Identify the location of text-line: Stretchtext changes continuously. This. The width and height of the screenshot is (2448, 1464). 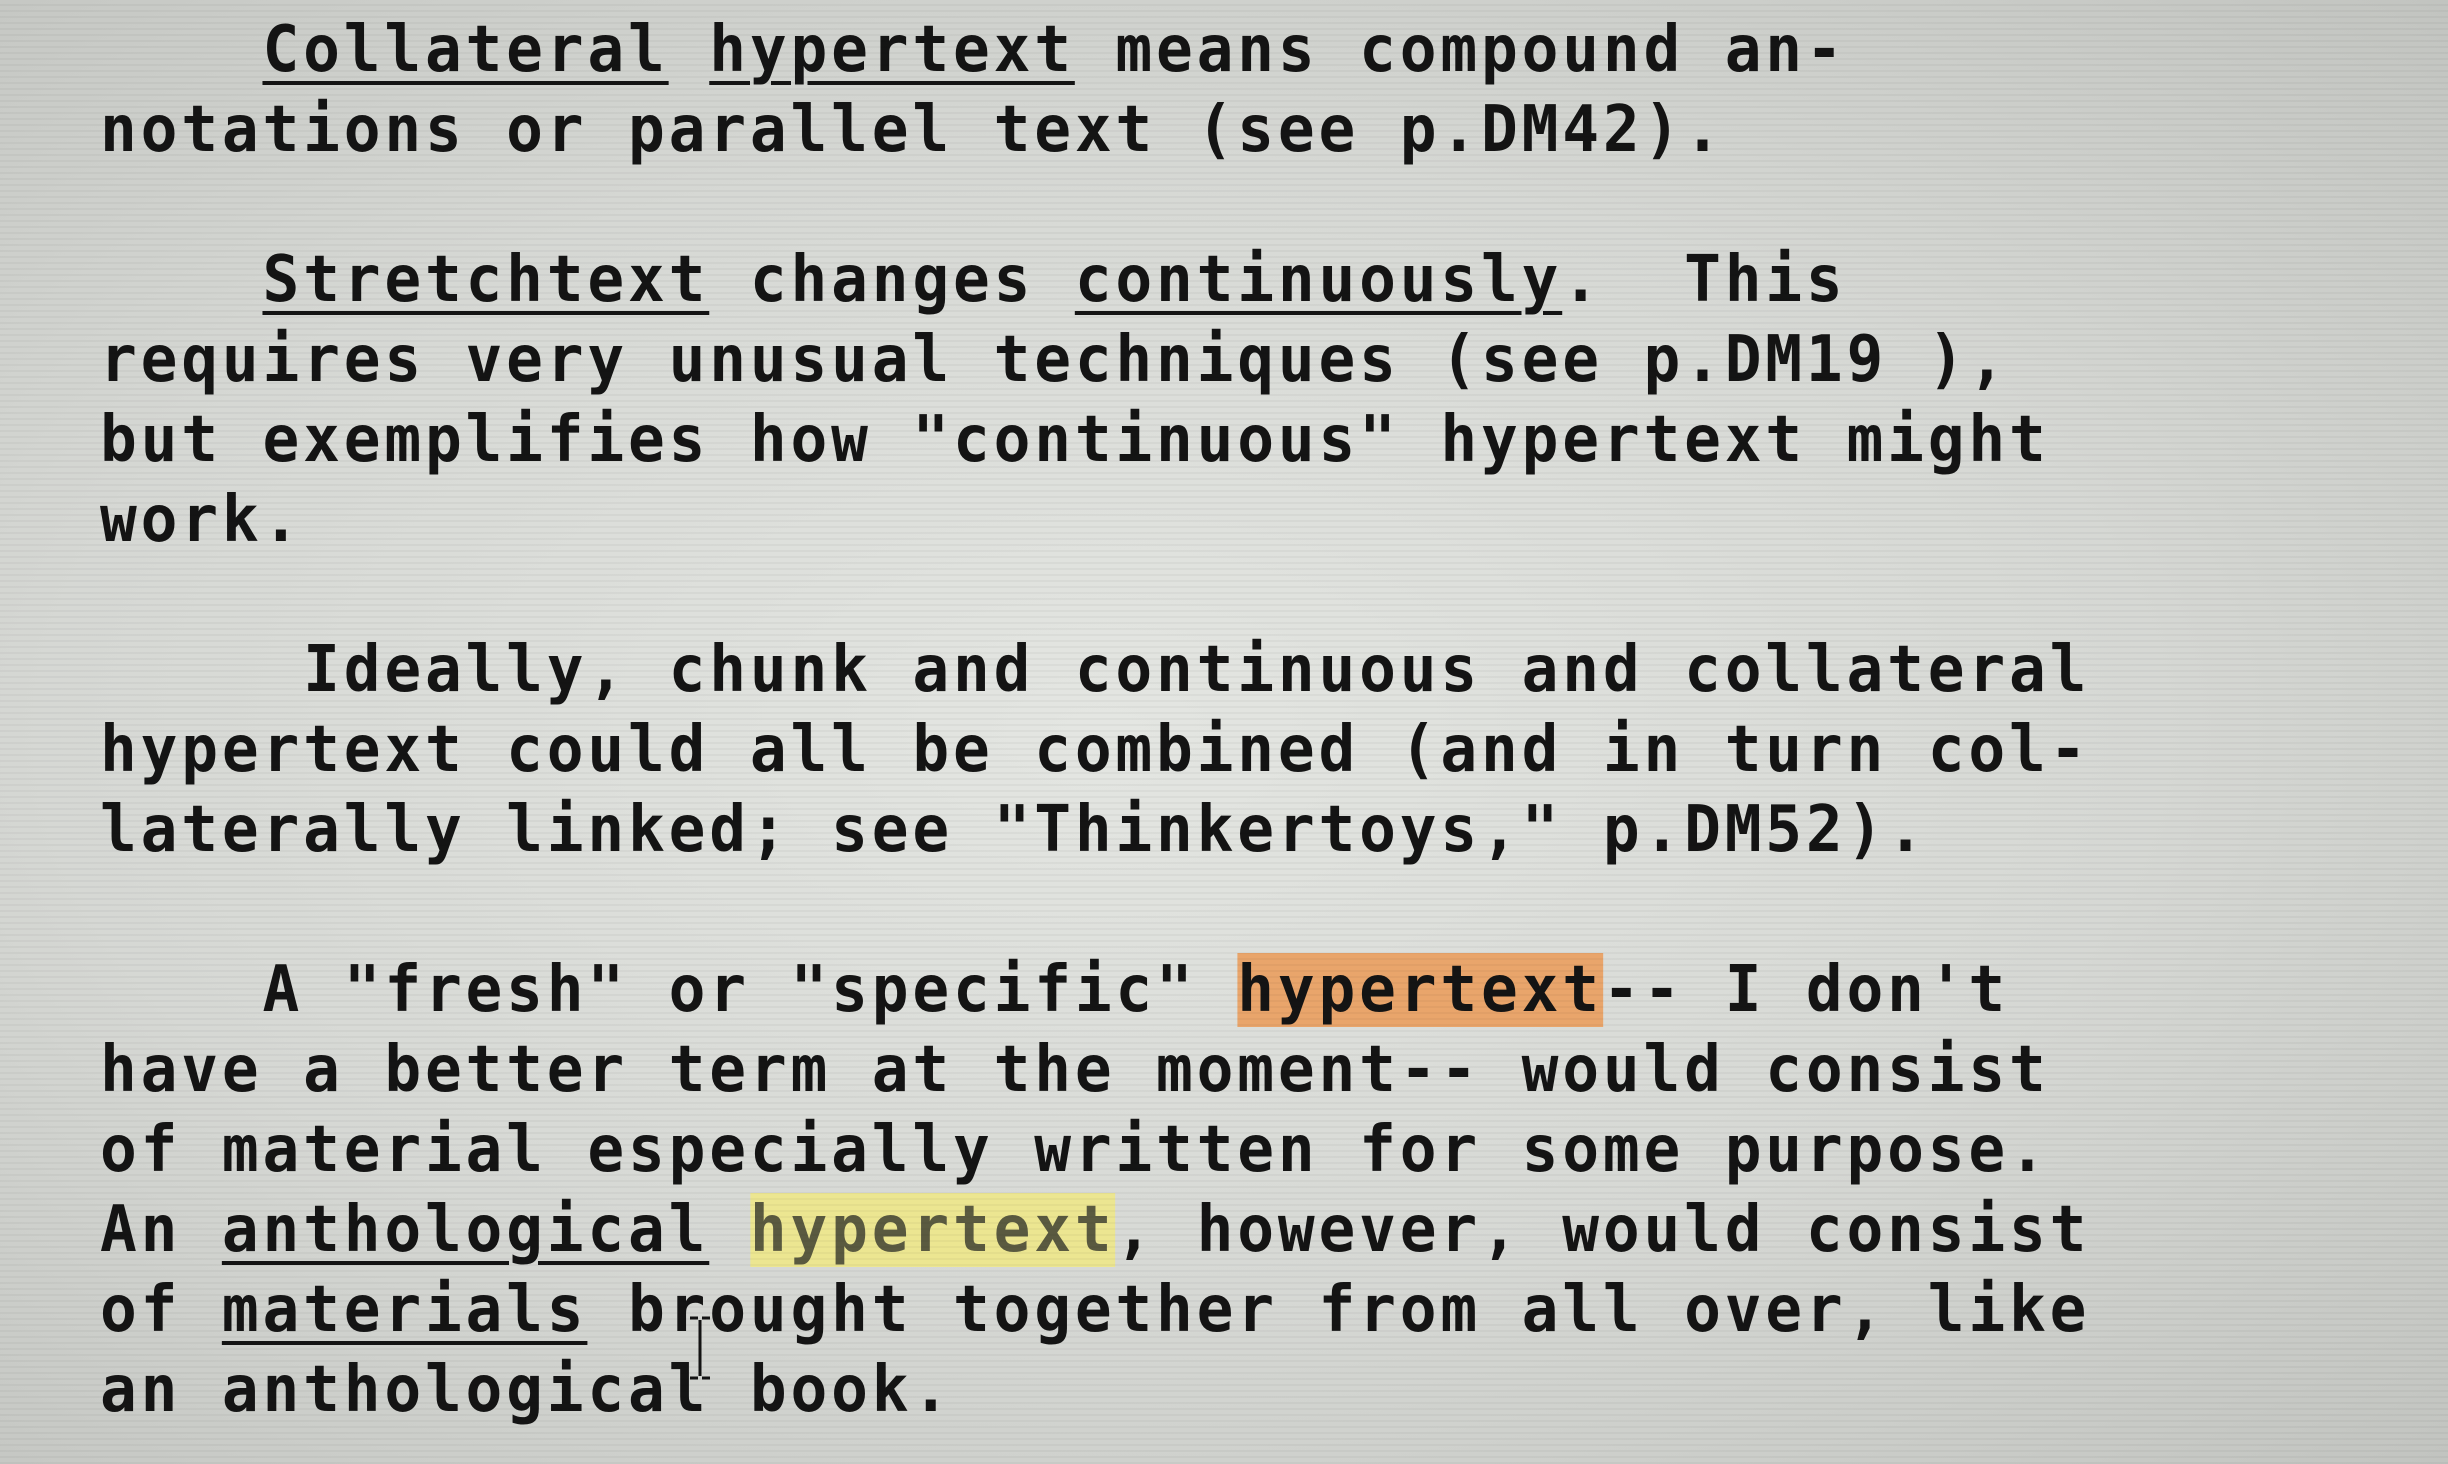
(1054, 280).